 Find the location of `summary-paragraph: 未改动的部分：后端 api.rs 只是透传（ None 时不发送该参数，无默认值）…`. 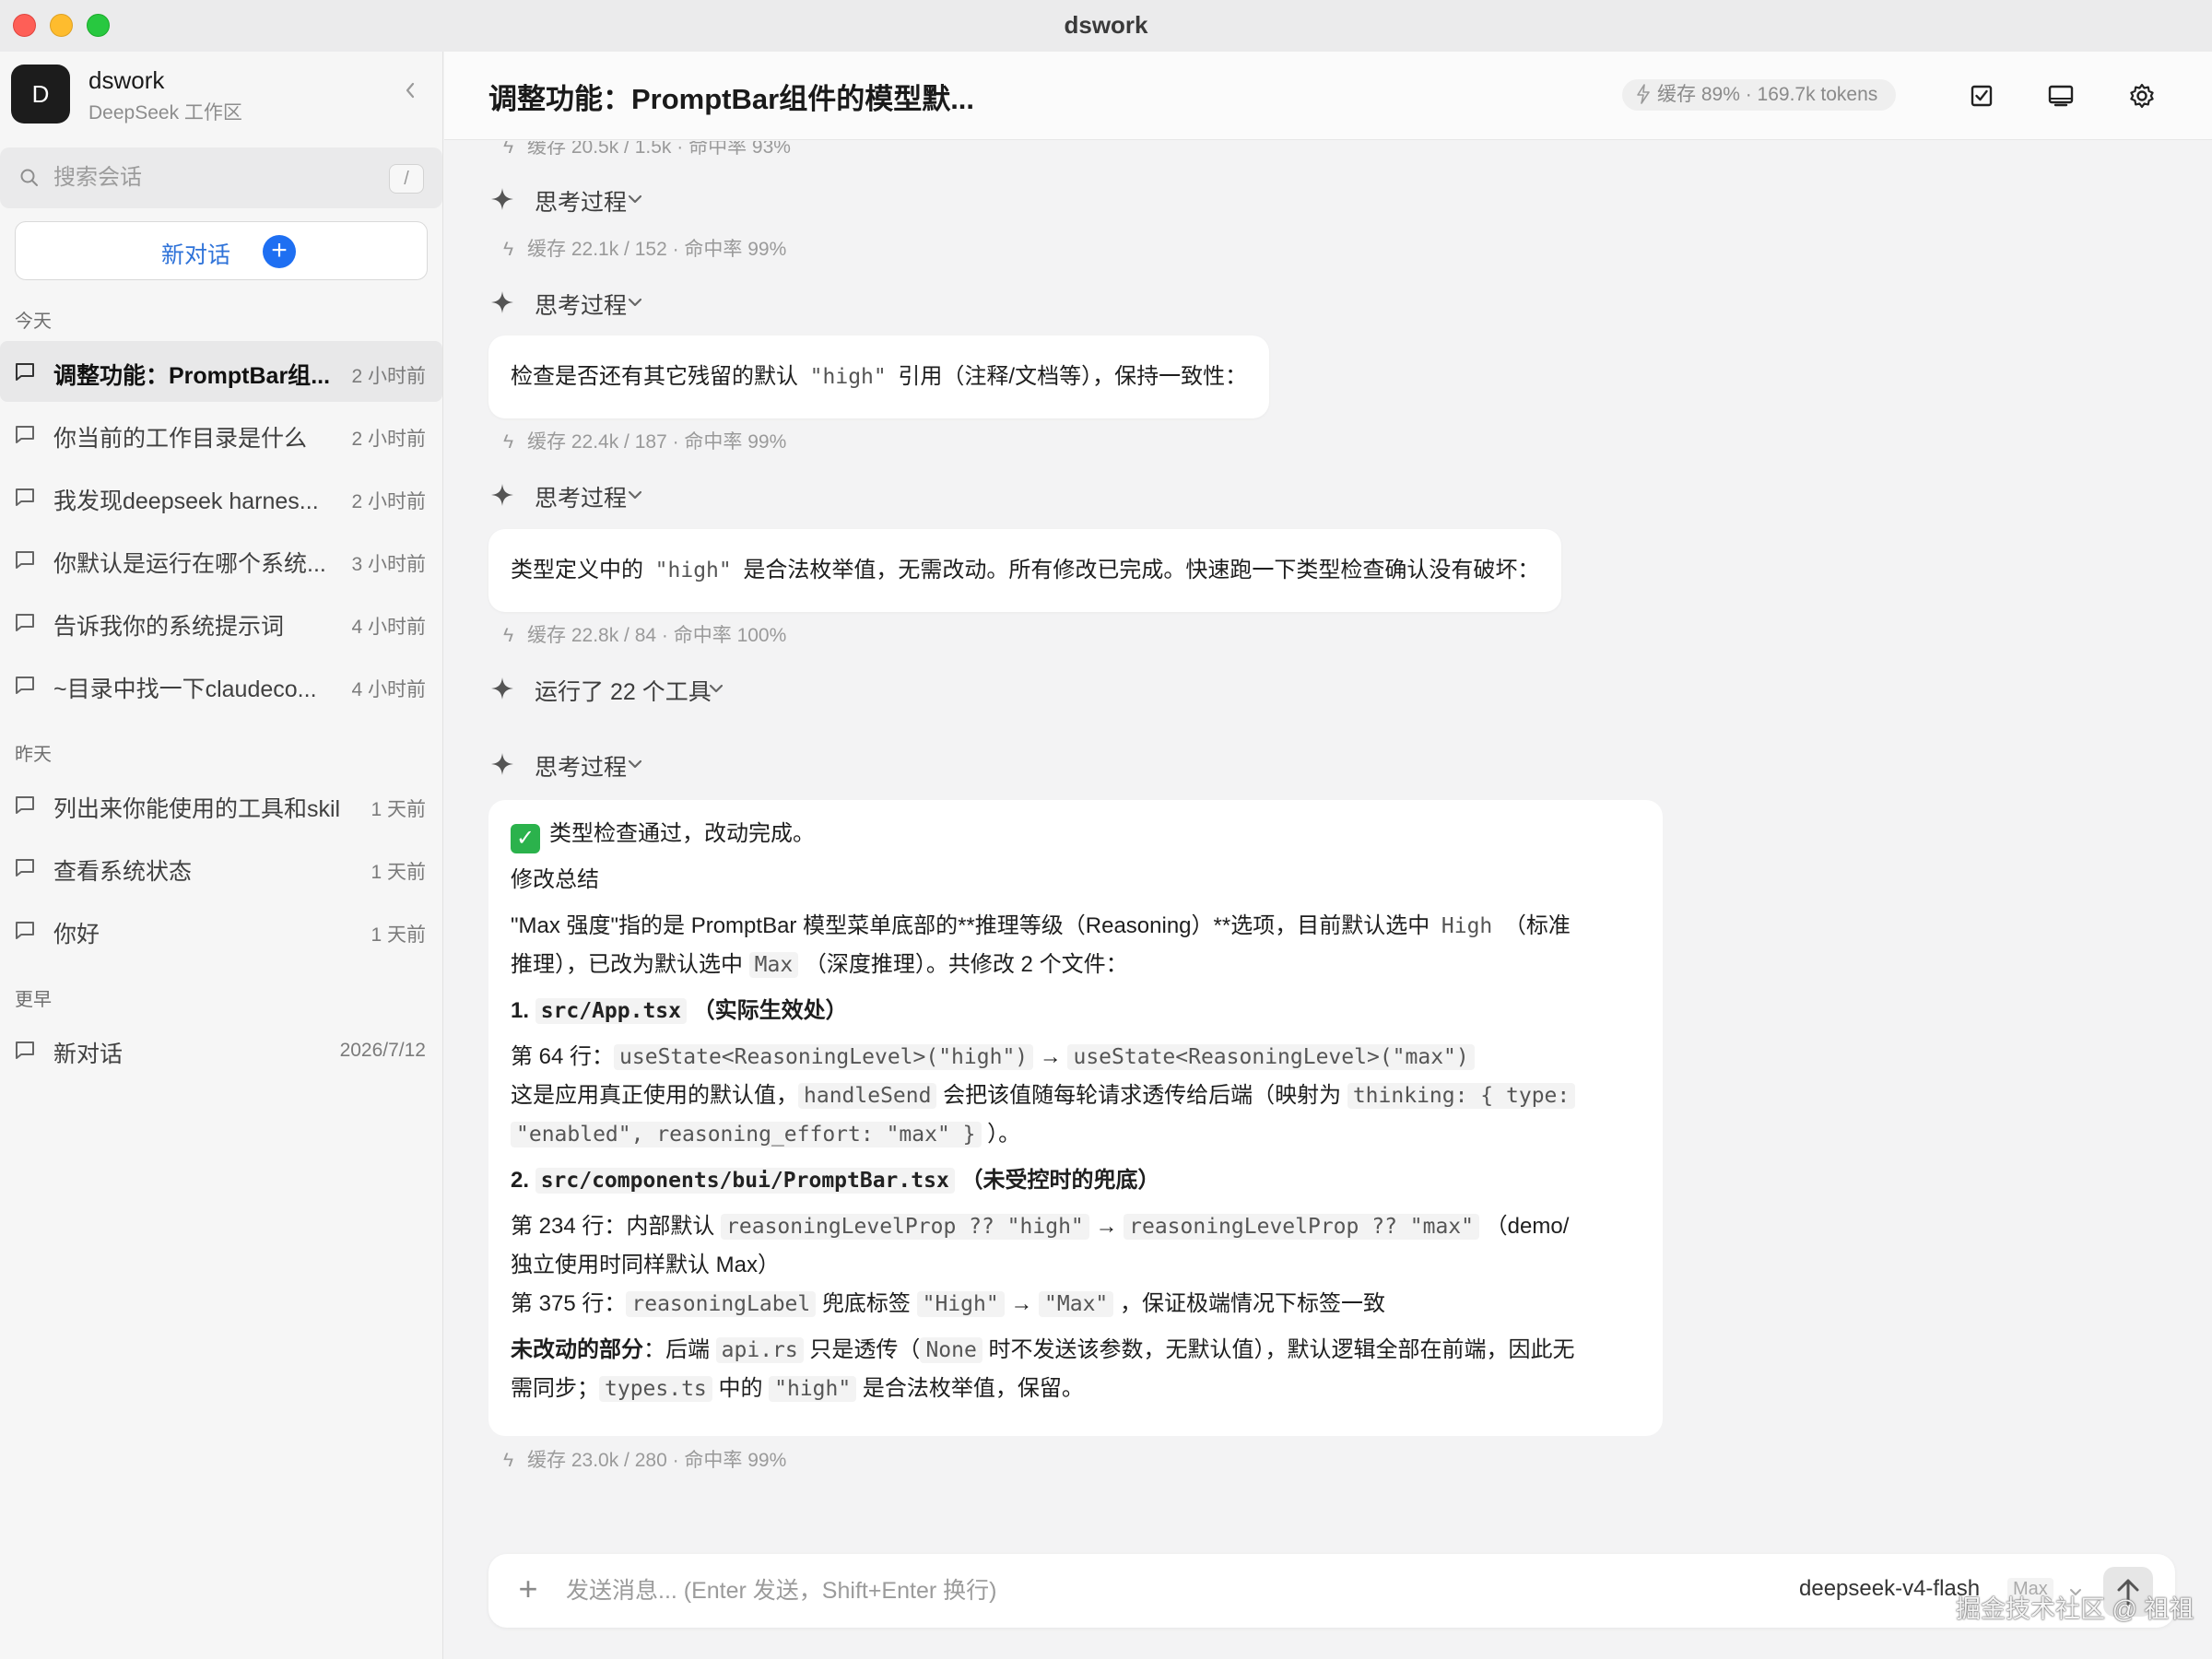

summary-paragraph: 未改动的部分：后端 api.rs 只是透传（ None 时不发送该参数，无默认值）… is located at coordinates (1043, 1350).